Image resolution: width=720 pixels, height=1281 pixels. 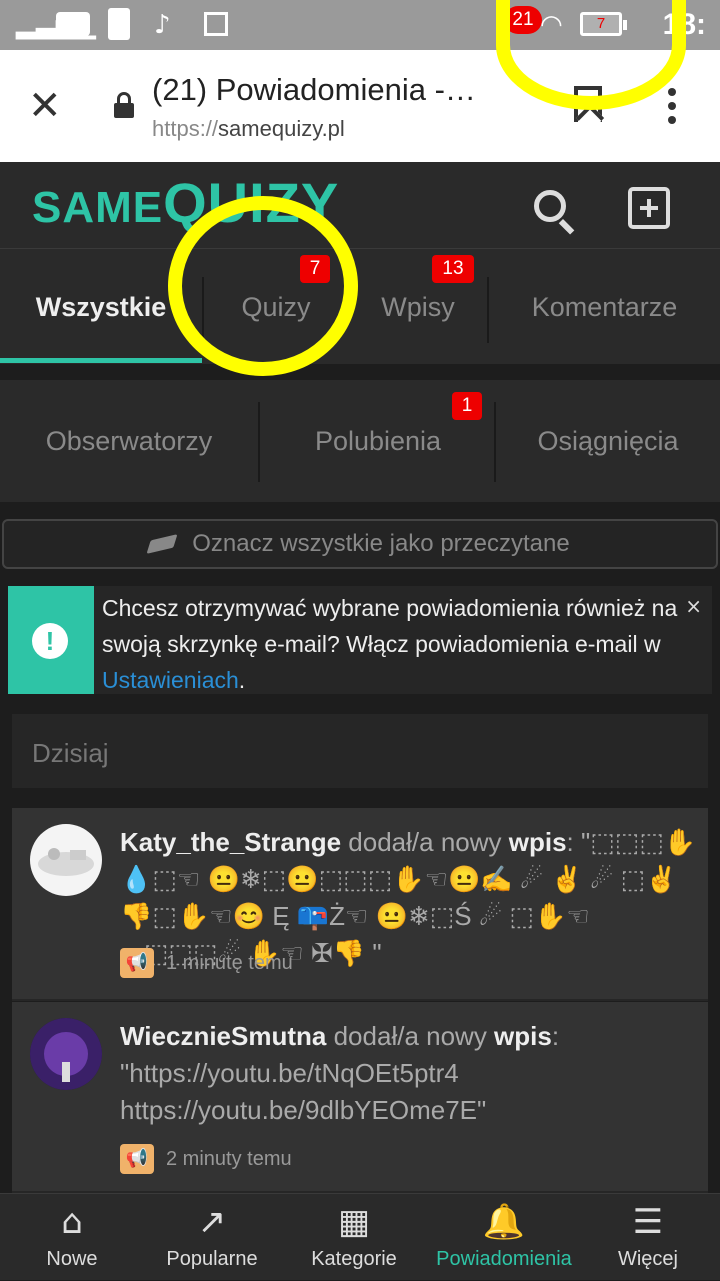 What do you see at coordinates (467, 406) in the screenshot?
I see `polubienia-badge: 1` at bounding box center [467, 406].